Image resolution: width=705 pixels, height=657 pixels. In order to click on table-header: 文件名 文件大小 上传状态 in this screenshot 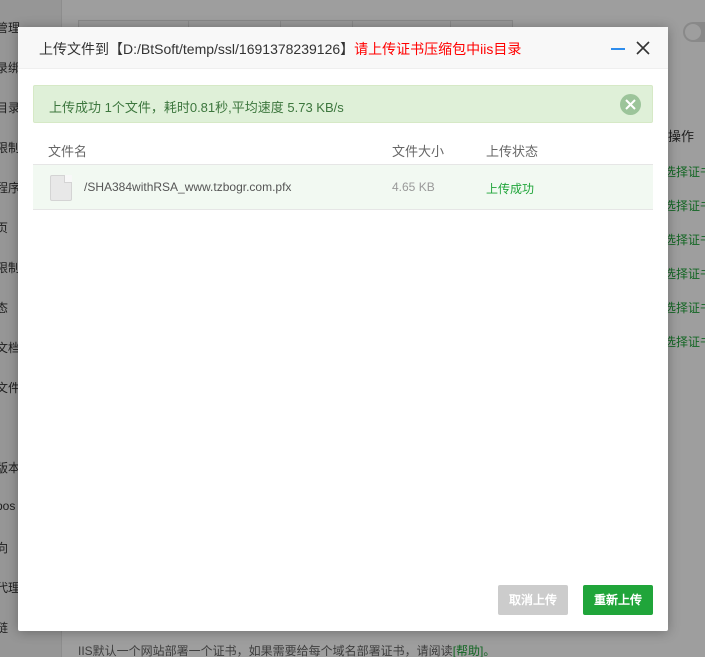, I will do `click(343, 148)`.